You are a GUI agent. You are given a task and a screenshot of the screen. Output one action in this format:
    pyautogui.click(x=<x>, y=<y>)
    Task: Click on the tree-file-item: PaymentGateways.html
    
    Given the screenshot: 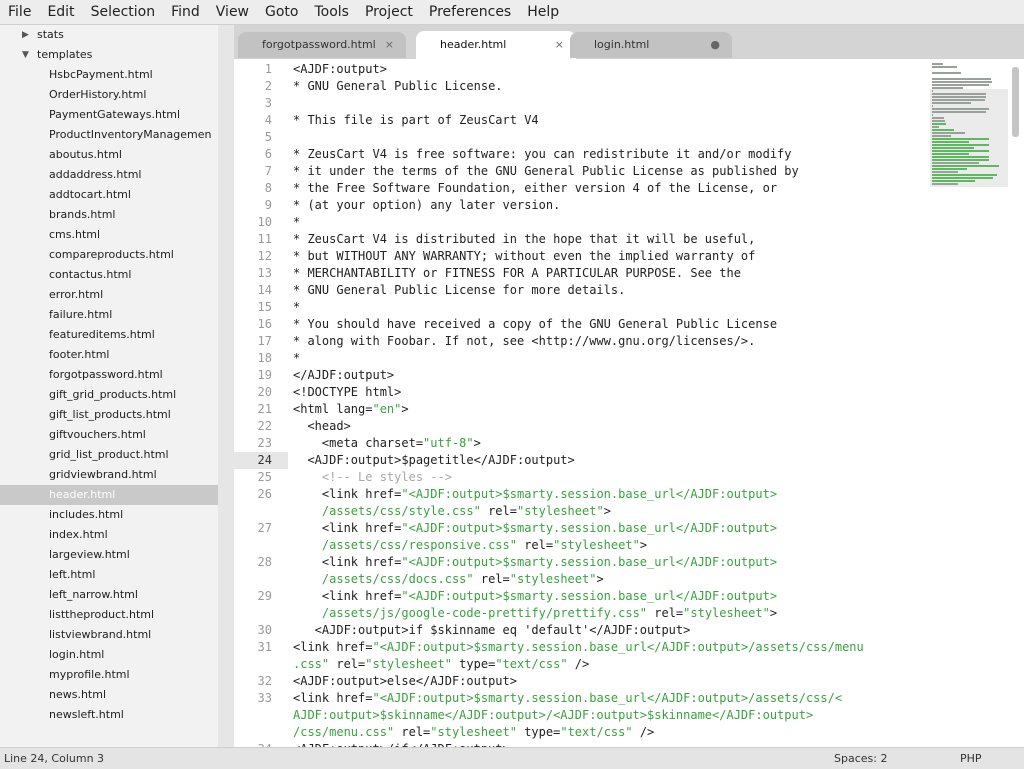 What is the action you would take?
    pyautogui.click(x=109, y=115)
    